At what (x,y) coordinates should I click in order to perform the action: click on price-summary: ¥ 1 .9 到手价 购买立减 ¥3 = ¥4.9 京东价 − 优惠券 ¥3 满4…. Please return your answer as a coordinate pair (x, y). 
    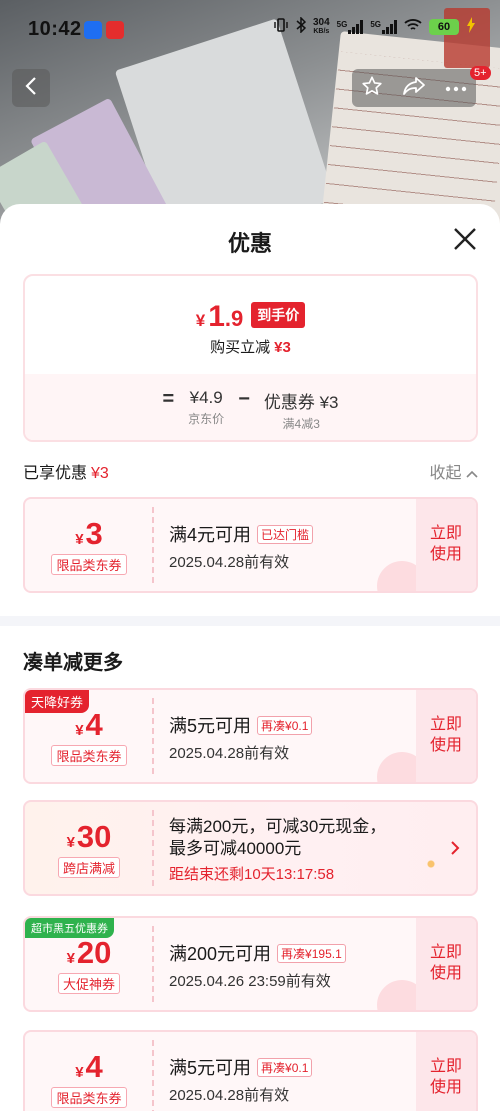
    Looking at the image, I should click on (250, 358).